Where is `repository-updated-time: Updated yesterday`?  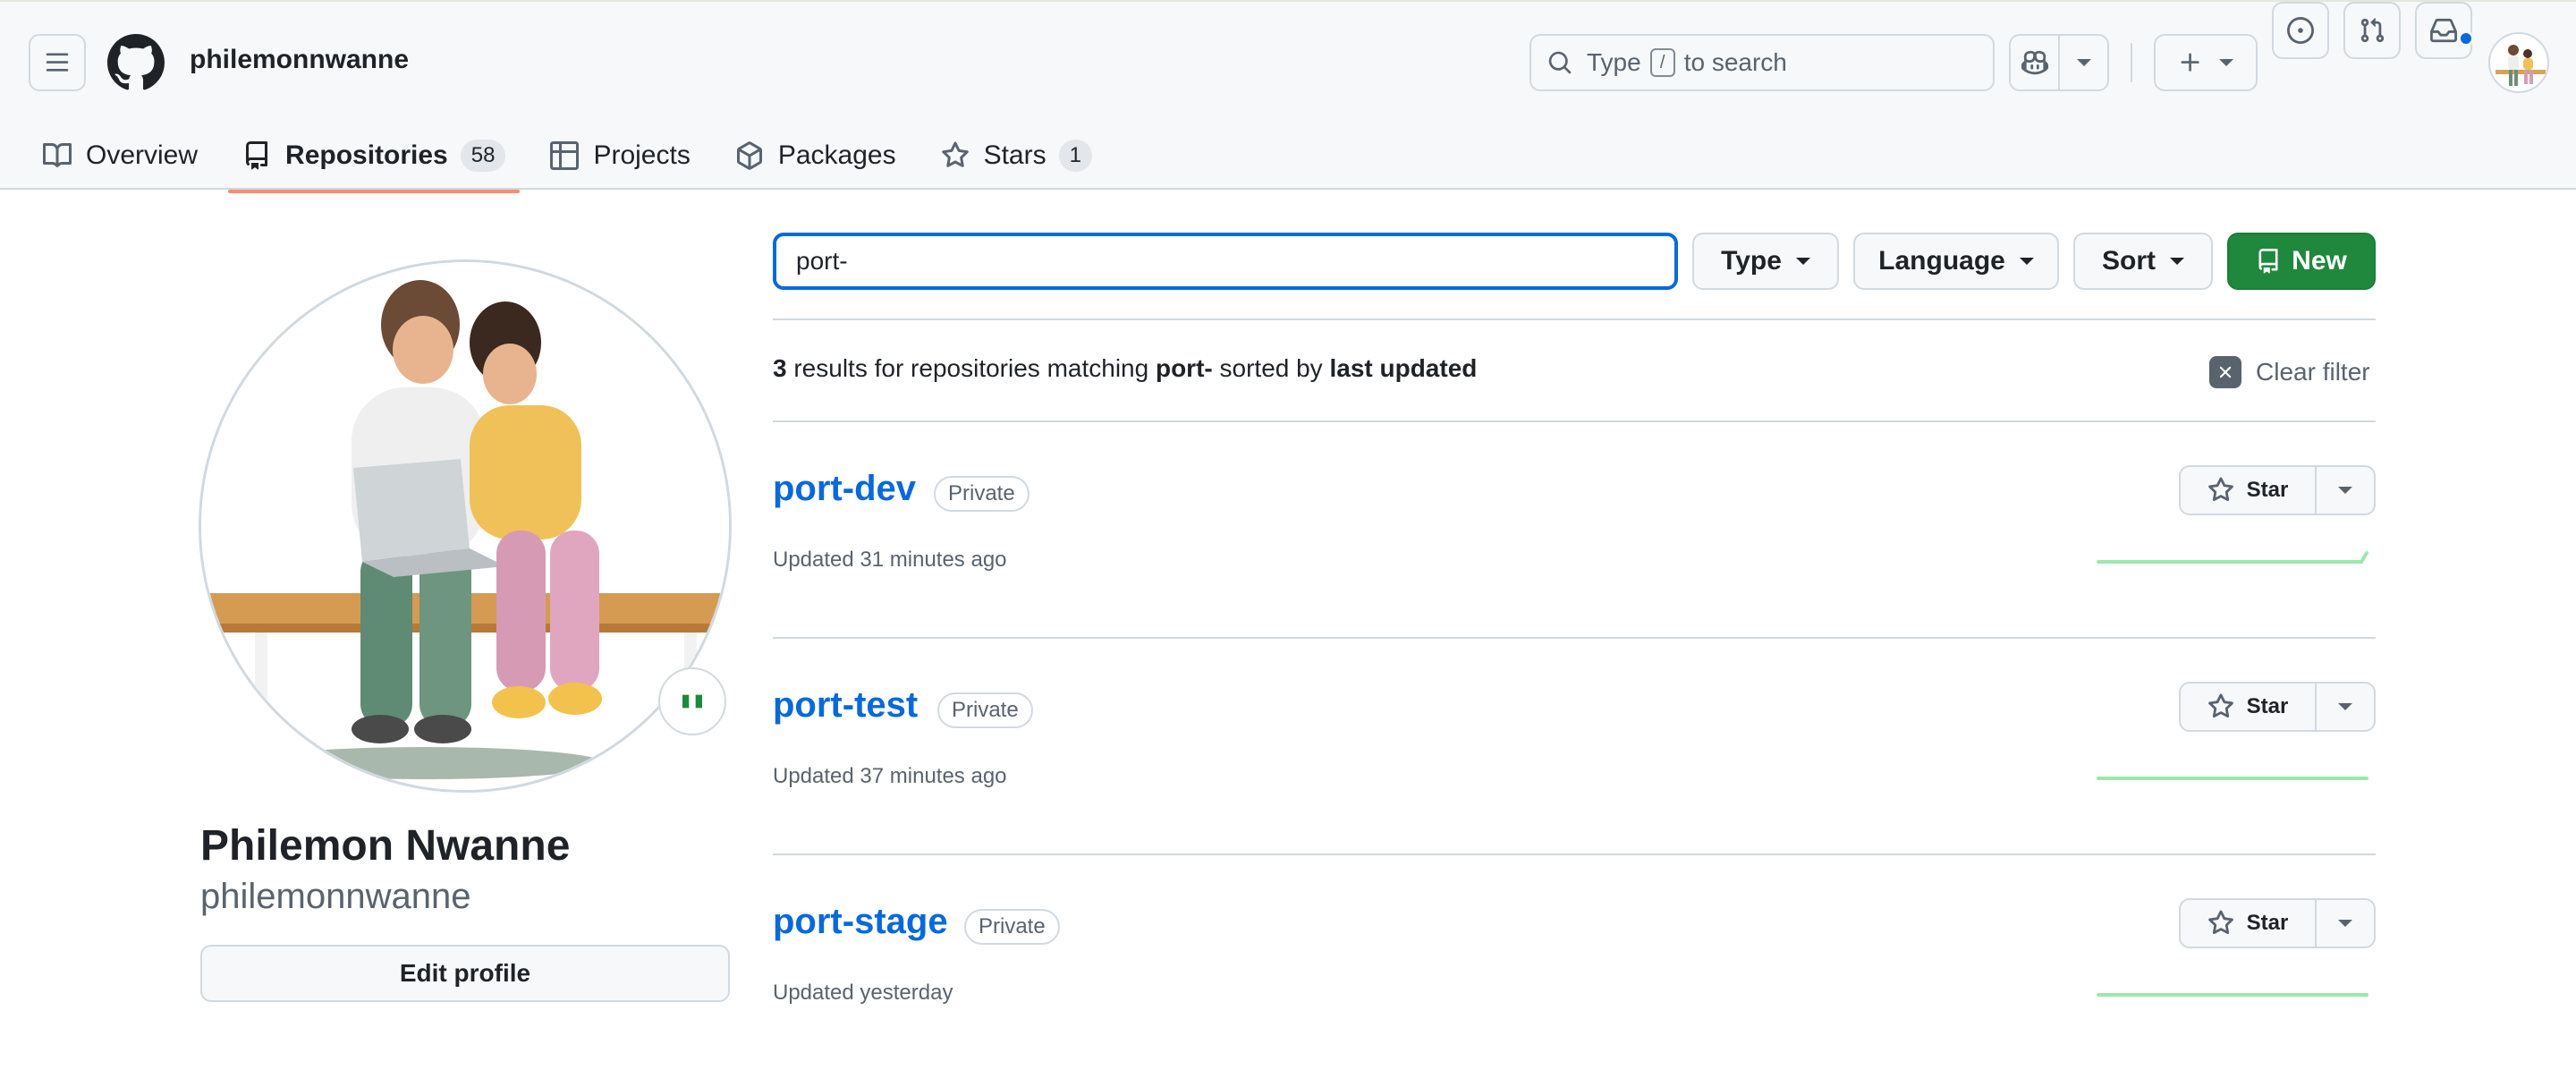 repository-updated-time: Updated yesterday is located at coordinates (863, 993).